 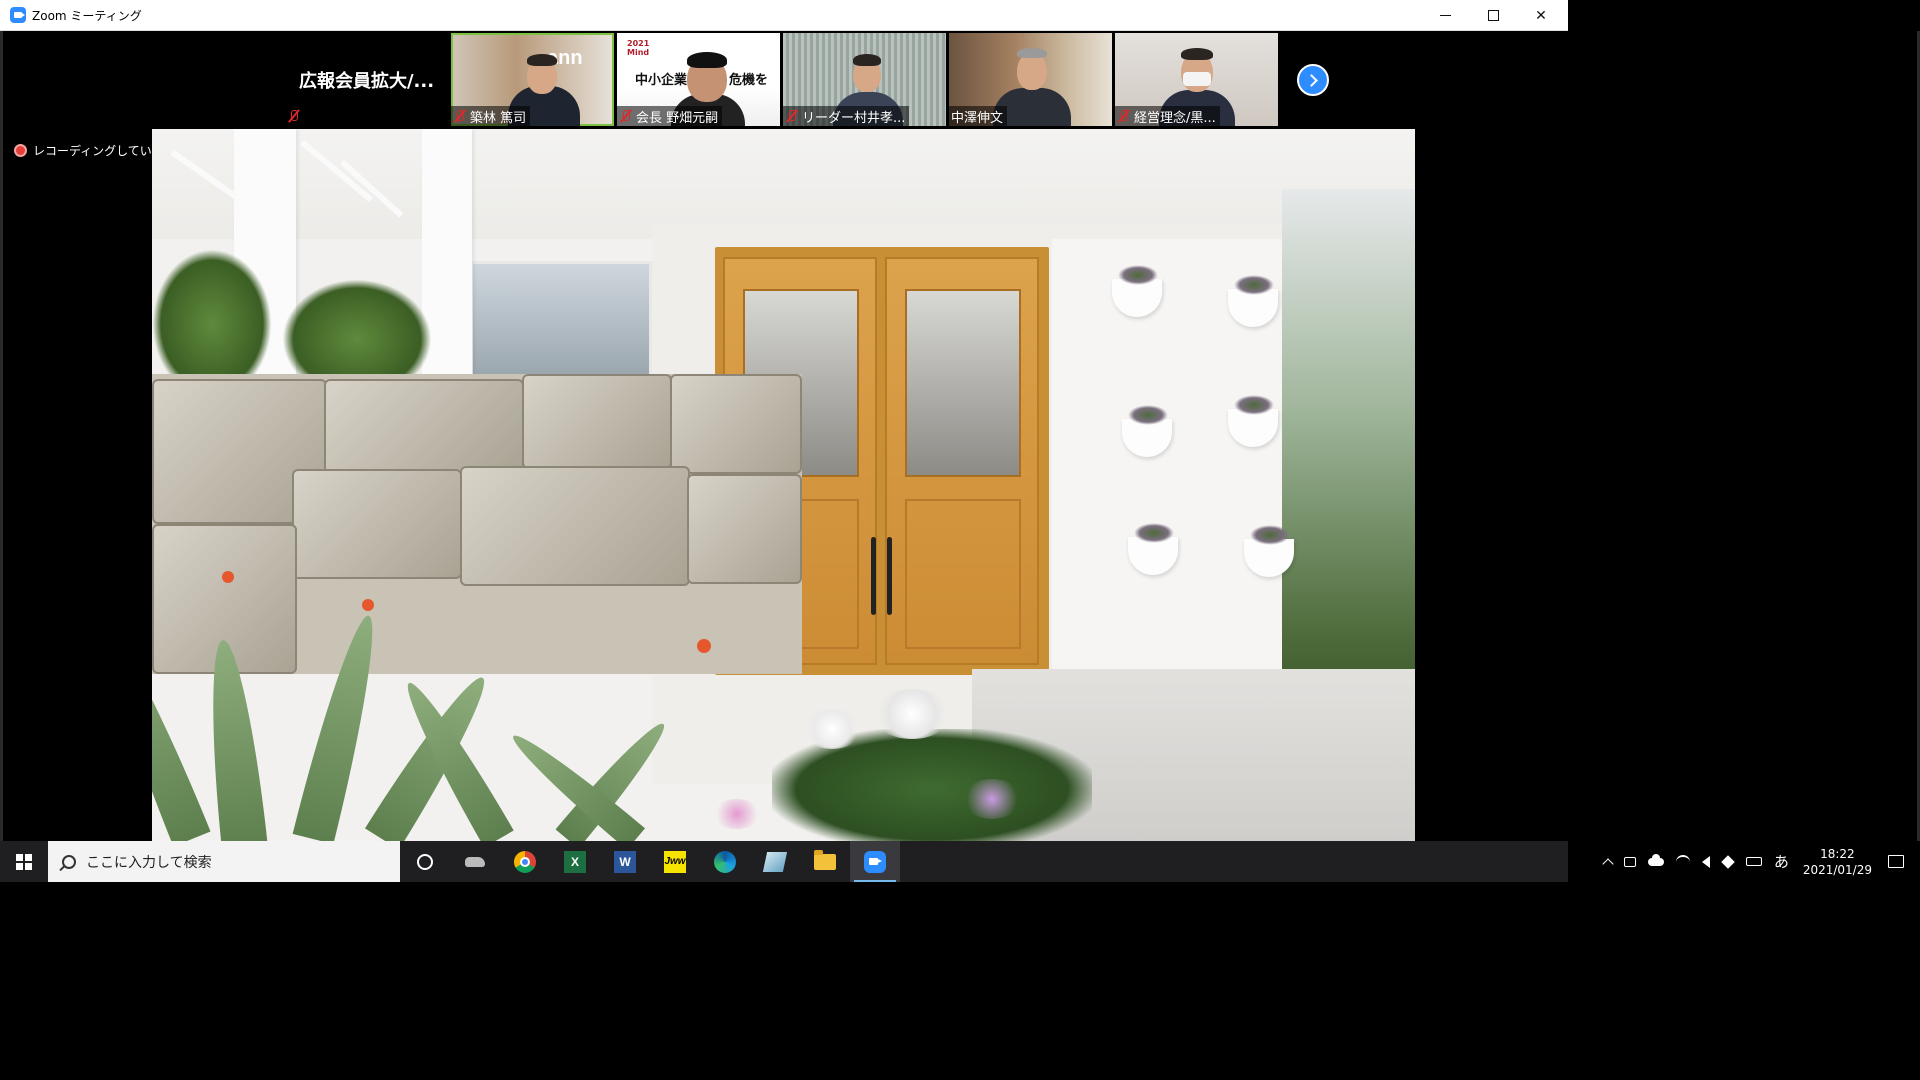 What do you see at coordinates (149, 862) in the screenshot?
I see `search-placeholder: ここに入力して検索` at bounding box center [149, 862].